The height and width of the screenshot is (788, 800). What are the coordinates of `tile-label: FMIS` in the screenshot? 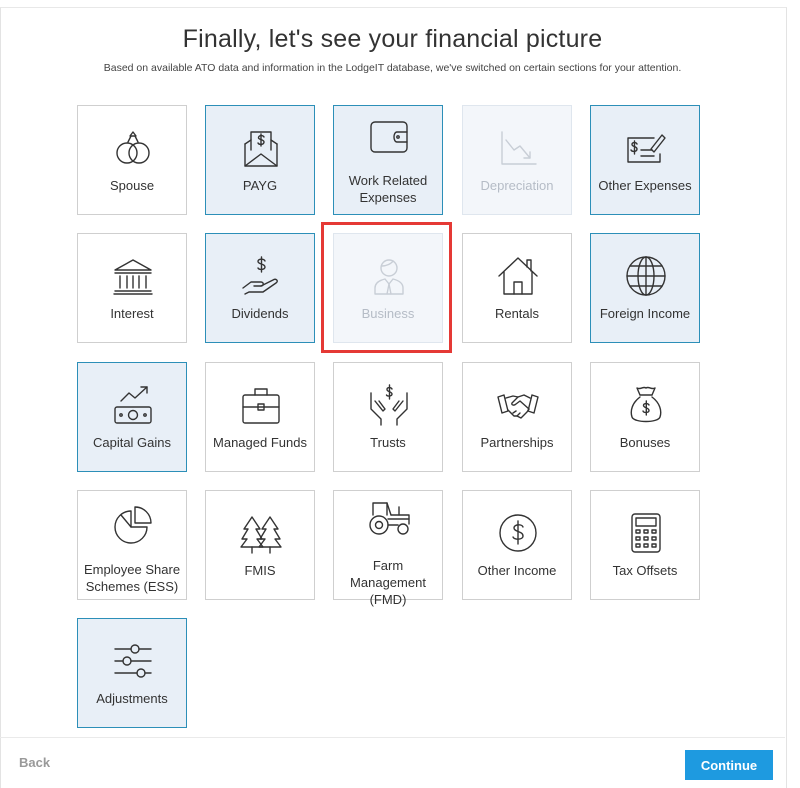 It's located at (260, 570).